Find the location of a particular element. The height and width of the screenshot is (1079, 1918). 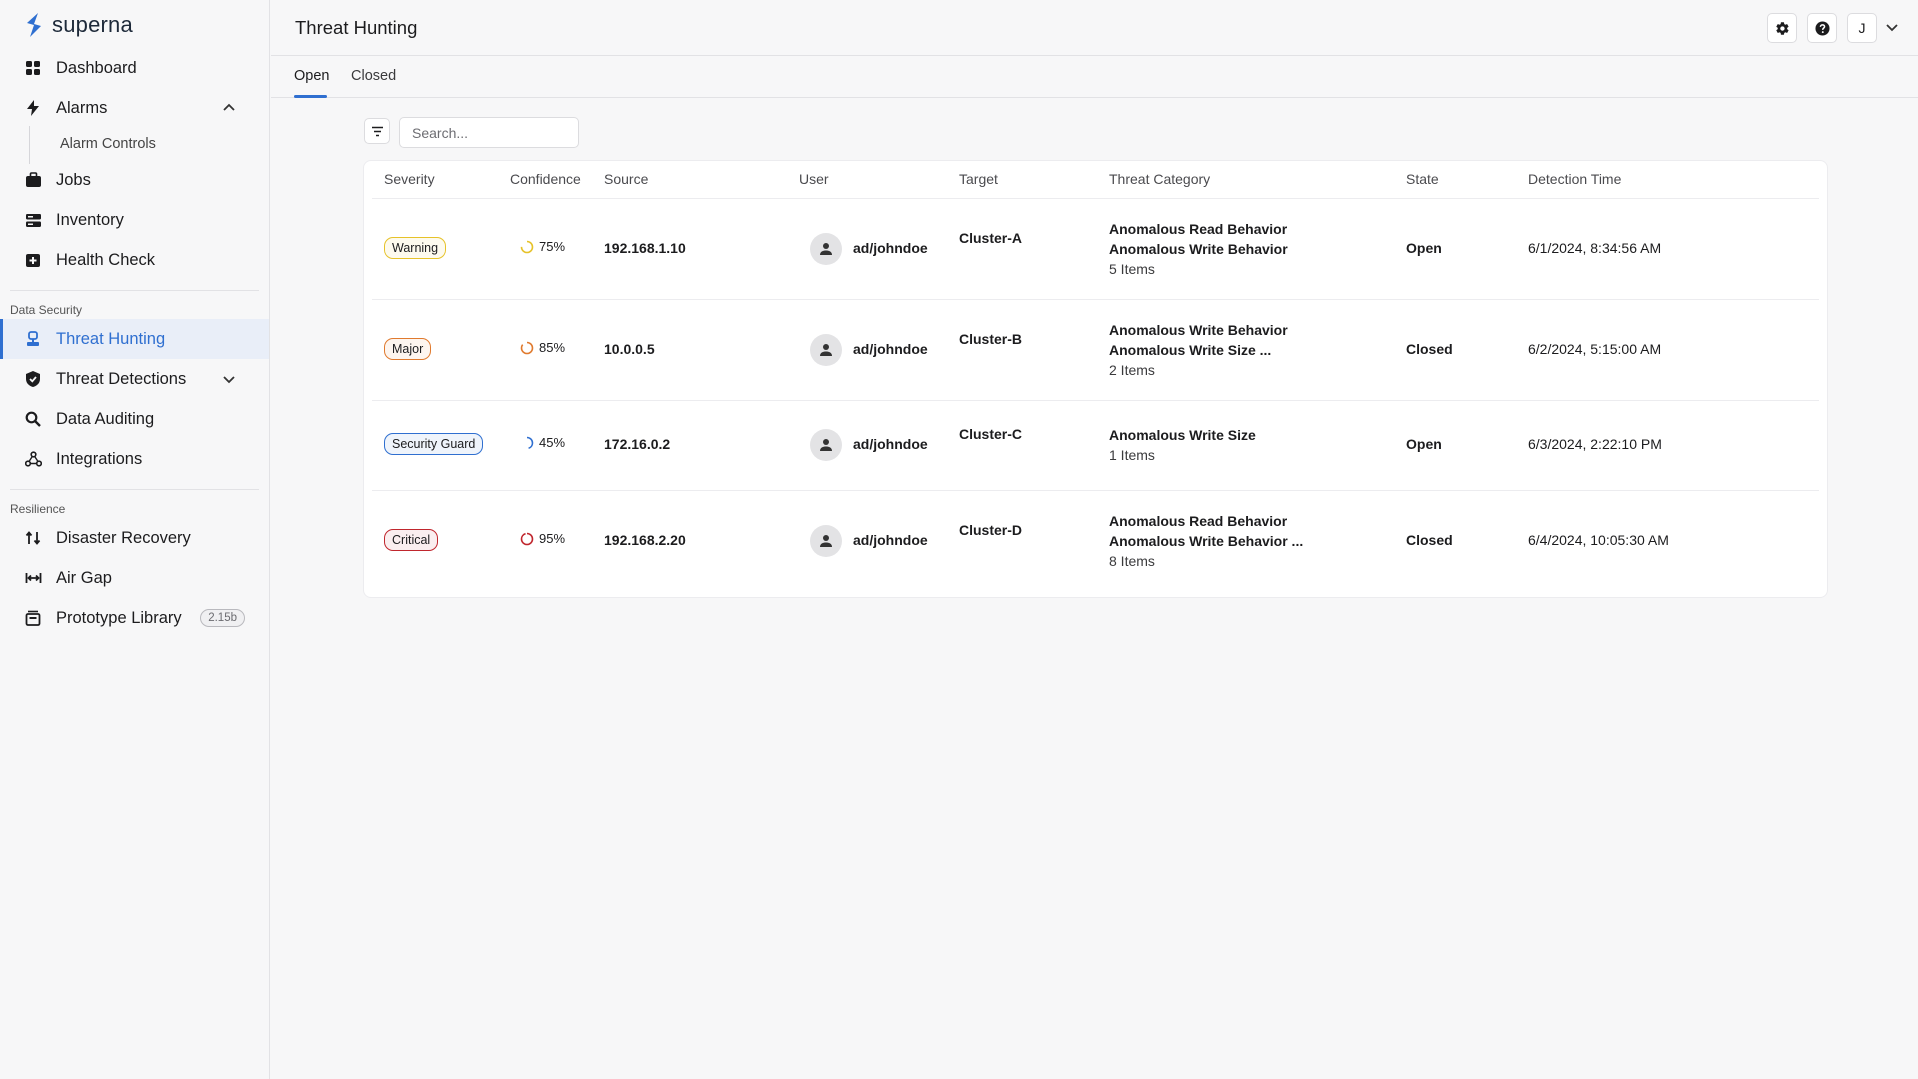

help-button is located at coordinates (1822, 28).